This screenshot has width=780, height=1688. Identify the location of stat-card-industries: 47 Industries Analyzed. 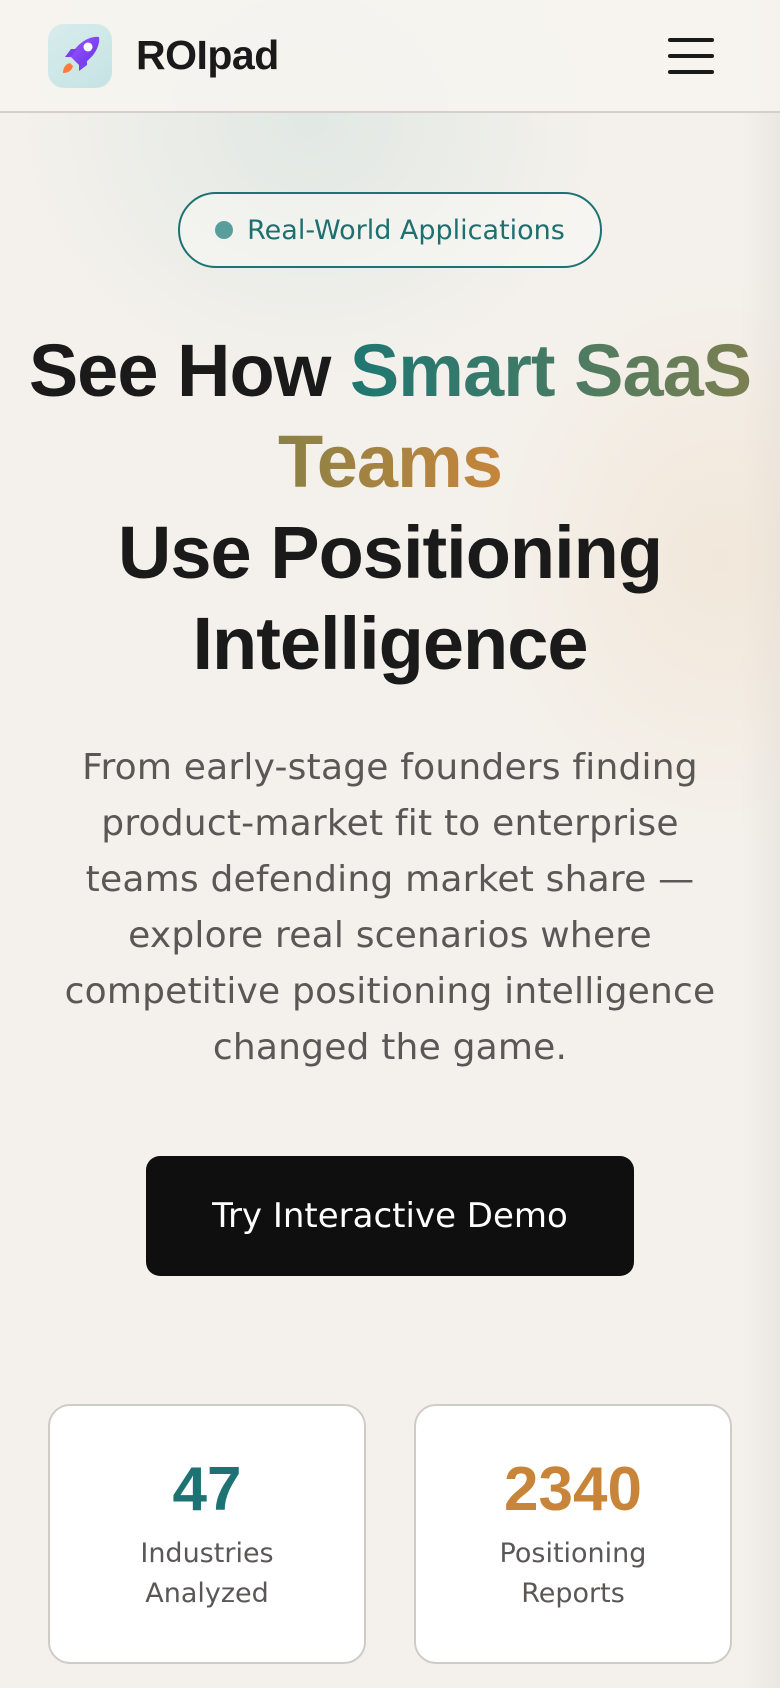
(207, 1534).